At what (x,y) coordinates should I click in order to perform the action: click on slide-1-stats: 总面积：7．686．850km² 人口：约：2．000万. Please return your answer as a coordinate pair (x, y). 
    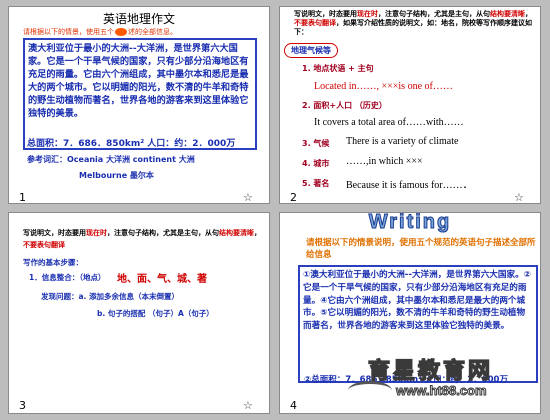
    Looking at the image, I should click on (131, 144).